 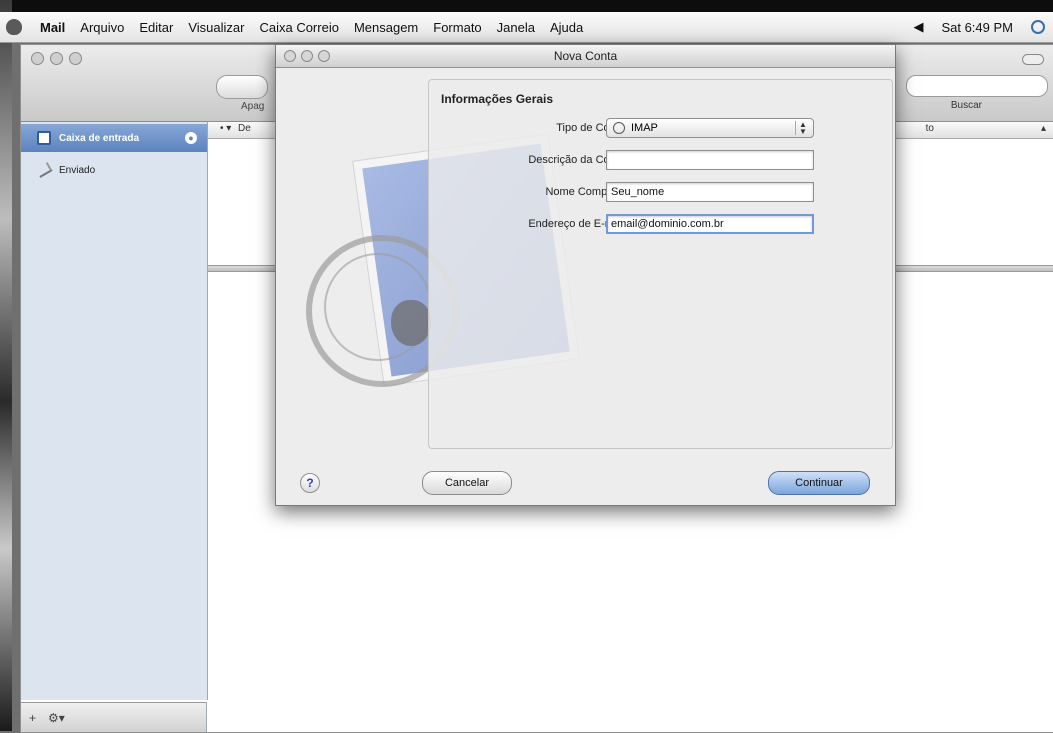 I want to click on delete-button, so click(x=242, y=87).